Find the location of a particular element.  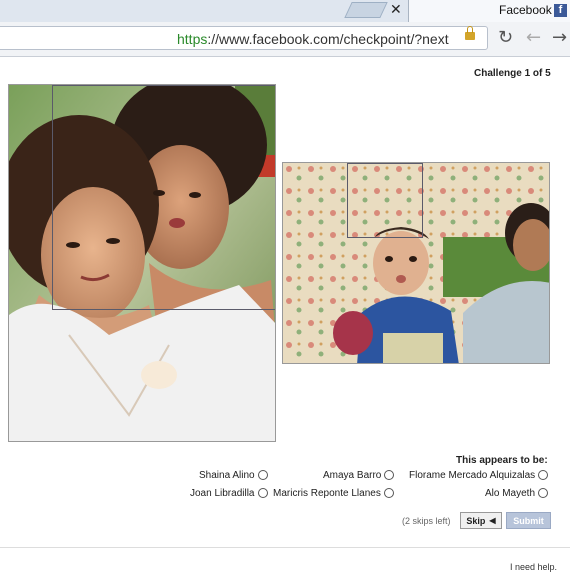

triangle-left-icon: ◀ is located at coordinates (492, 520).